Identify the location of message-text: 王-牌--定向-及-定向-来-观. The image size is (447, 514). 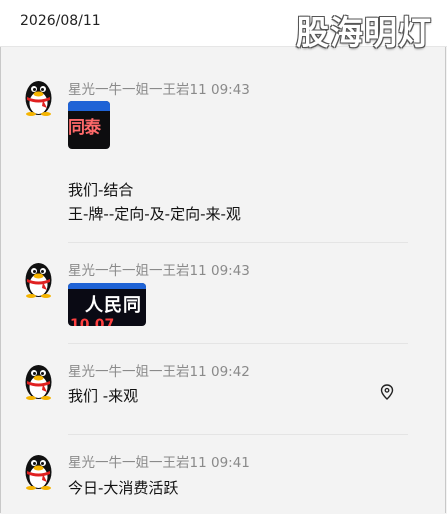
(154, 214).